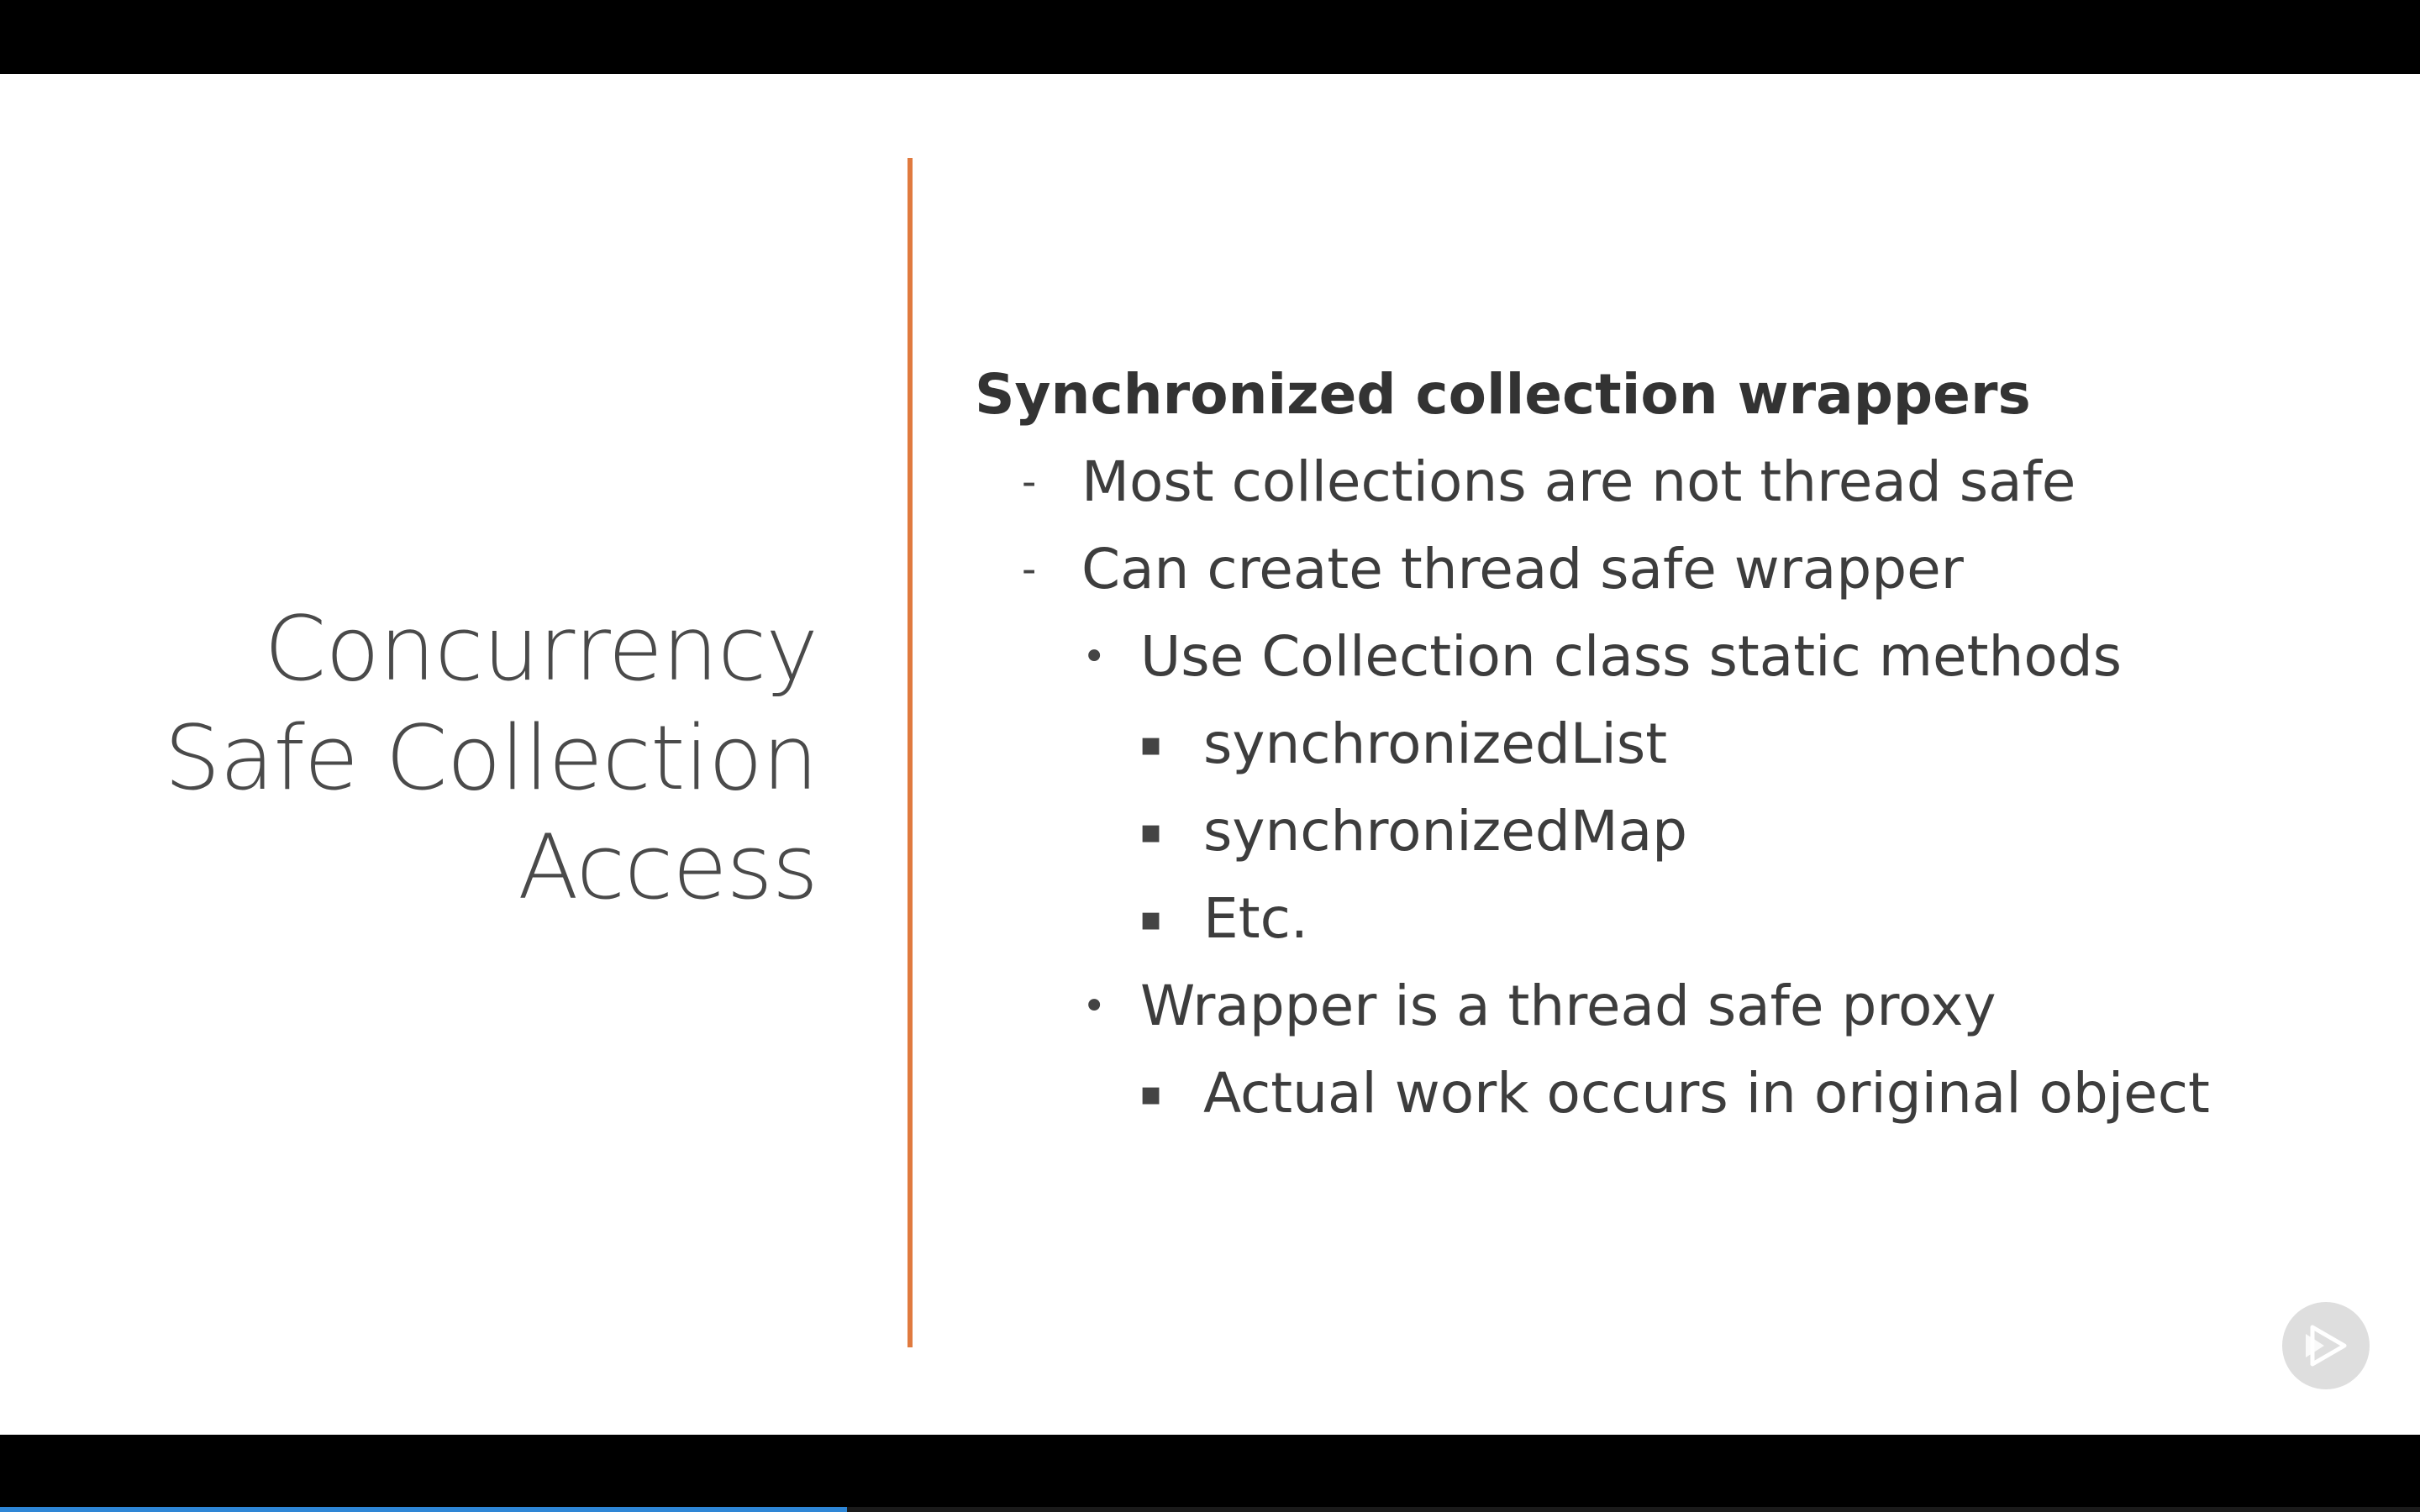 This screenshot has width=2420, height=1512. I want to click on vertical-divider, so click(910, 752).